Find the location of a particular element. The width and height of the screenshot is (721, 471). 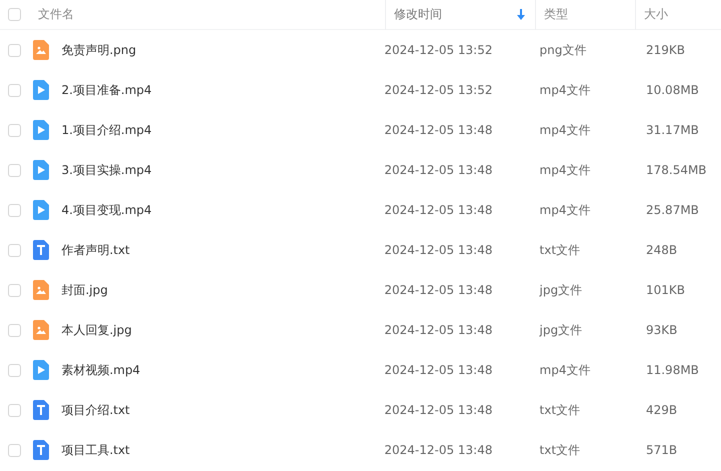

column-header: 大小 is located at coordinates (656, 14).